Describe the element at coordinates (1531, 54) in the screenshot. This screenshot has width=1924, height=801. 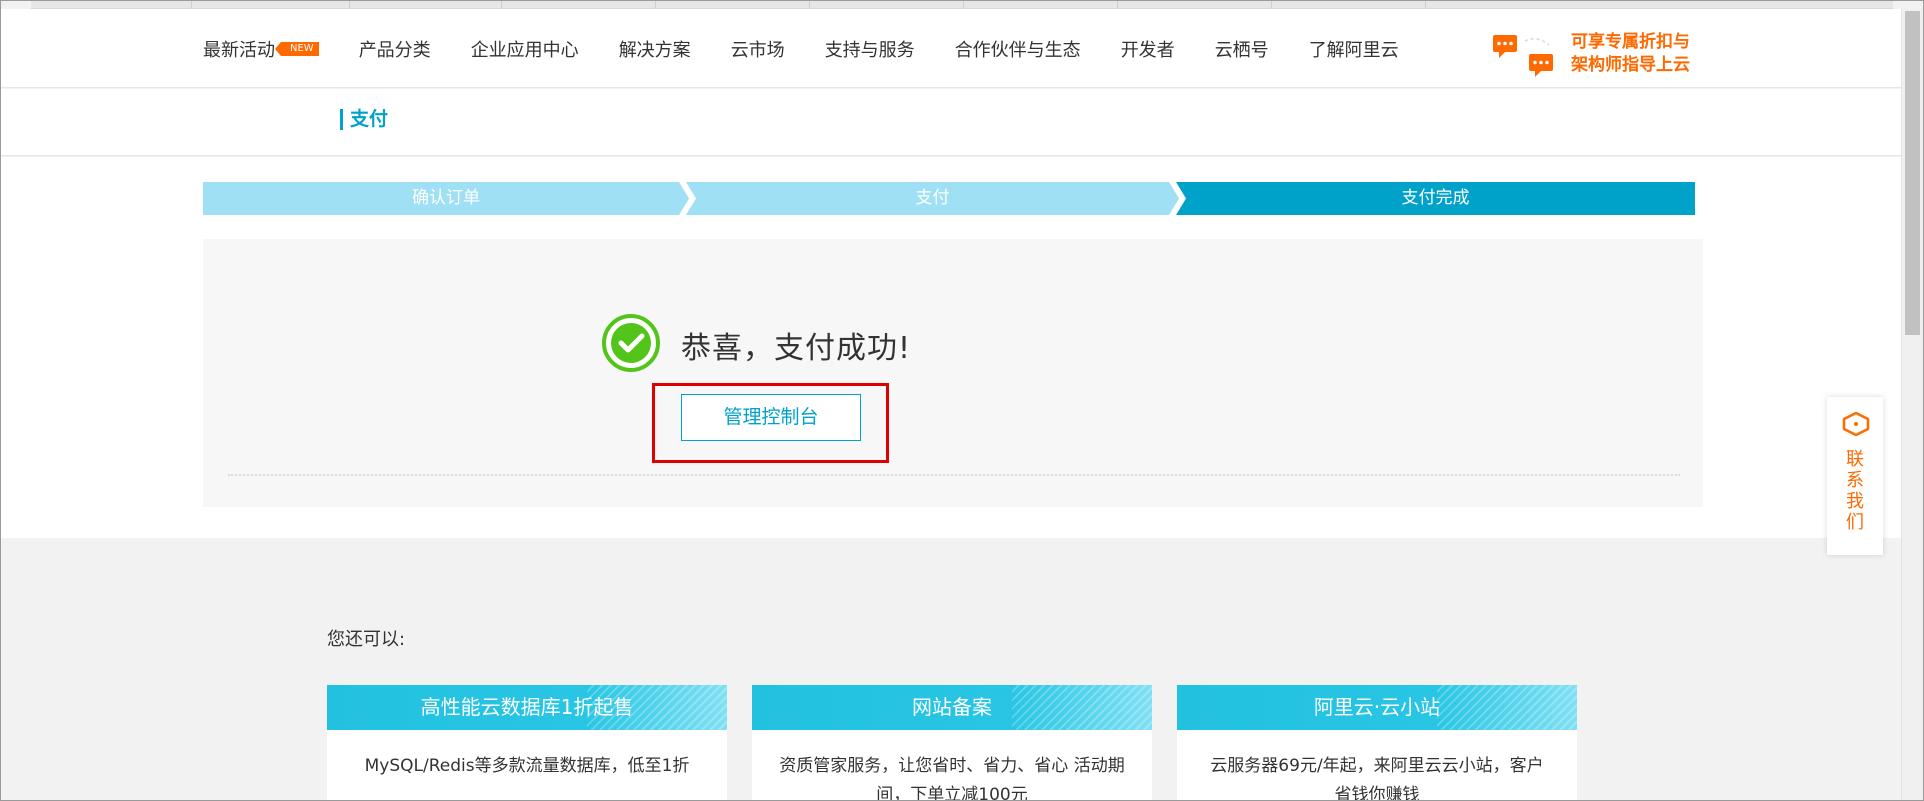
I see `chat-bubbles-icon` at that location.